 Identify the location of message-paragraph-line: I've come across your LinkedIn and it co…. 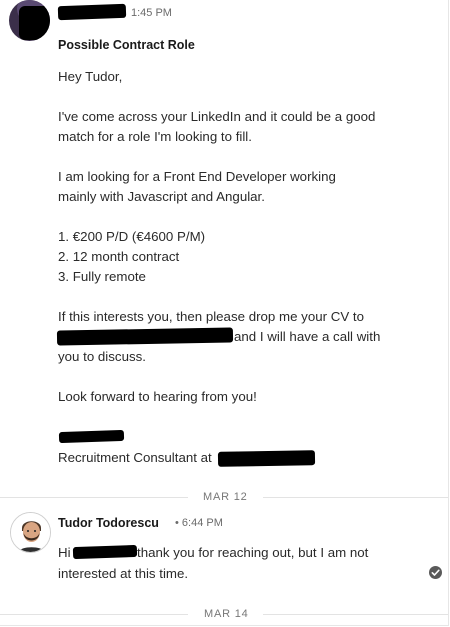
(217, 116).